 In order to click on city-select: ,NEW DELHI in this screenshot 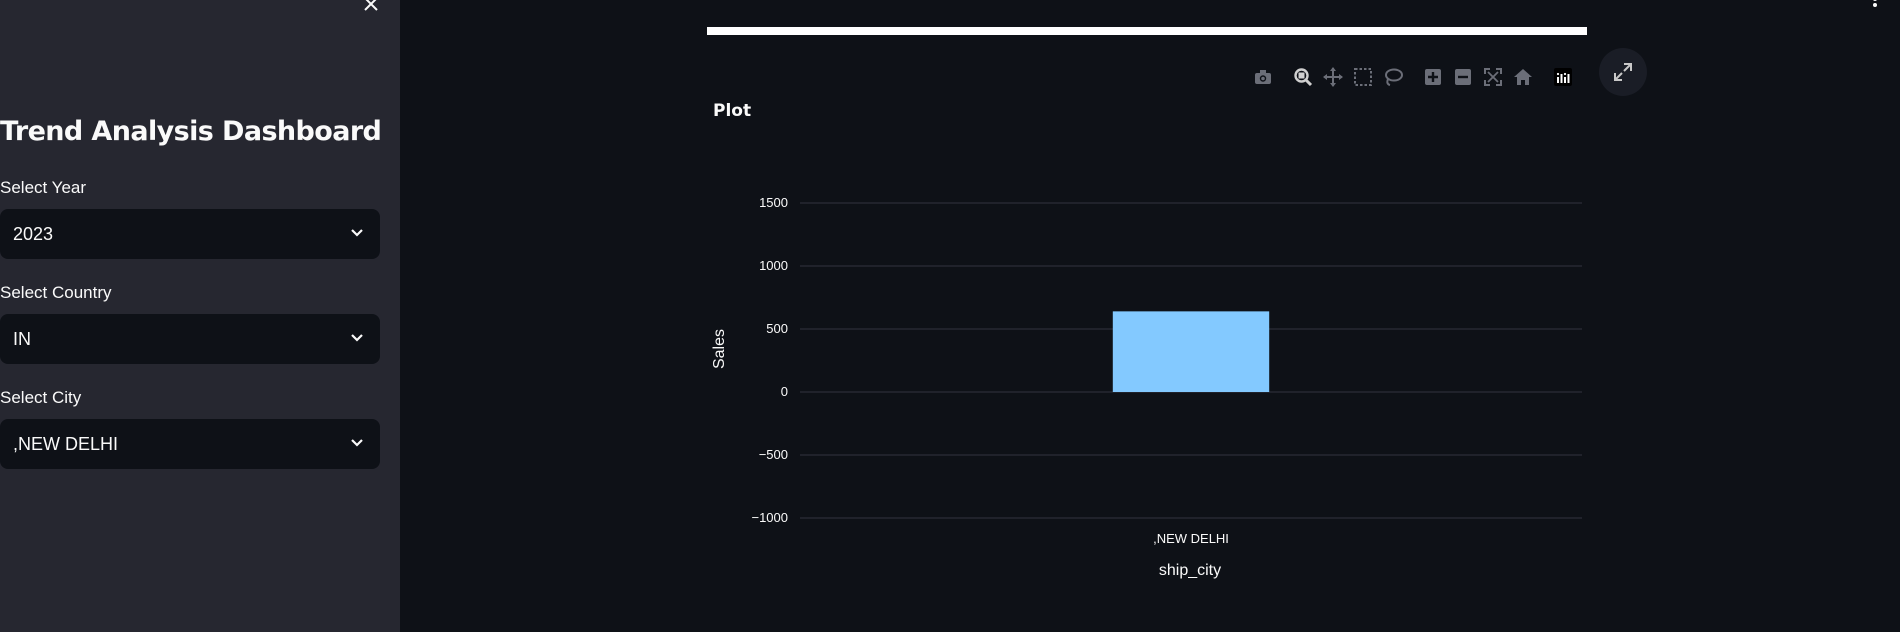, I will do `click(190, 444)`.